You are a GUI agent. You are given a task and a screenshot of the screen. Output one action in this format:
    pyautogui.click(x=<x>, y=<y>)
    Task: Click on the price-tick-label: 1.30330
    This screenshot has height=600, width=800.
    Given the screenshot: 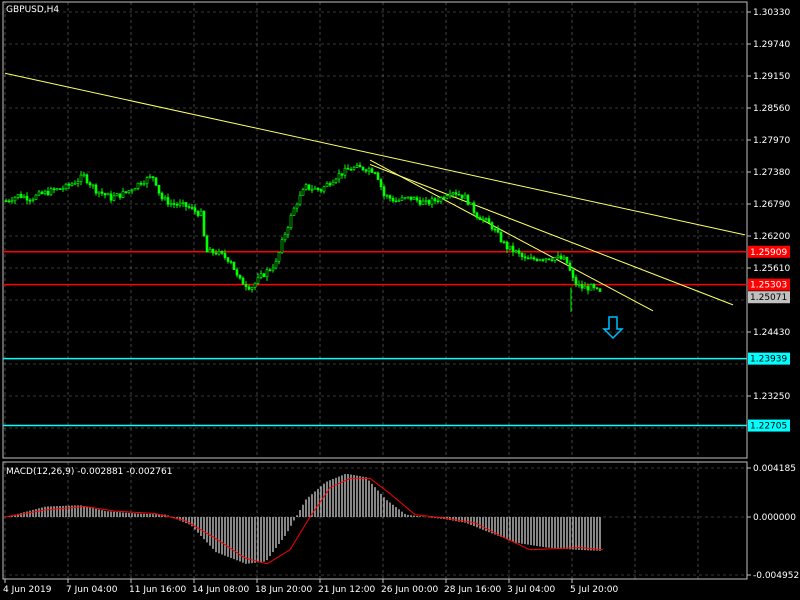 What is the action you would take?
    pyautogui.click(x=771, y=13)
    